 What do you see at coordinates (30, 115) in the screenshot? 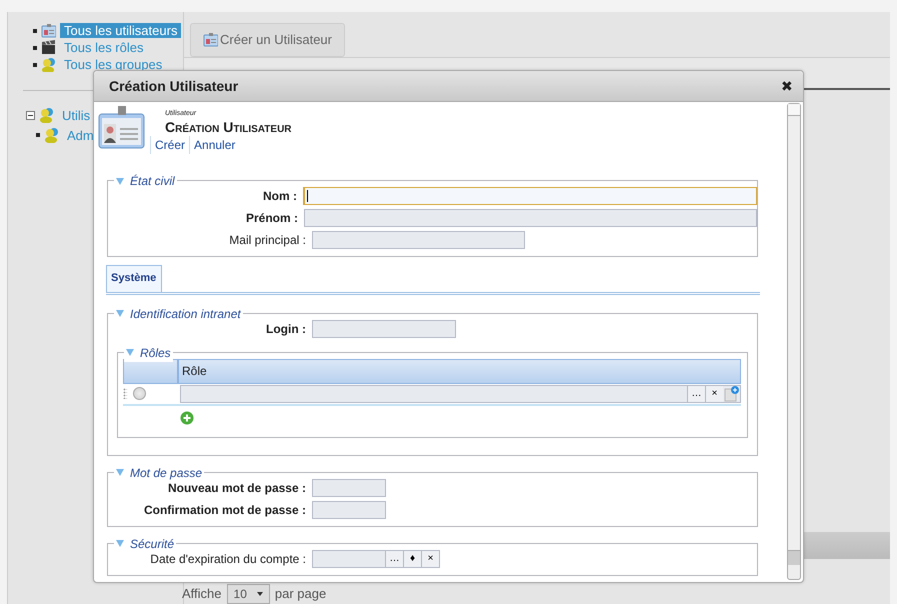
I see `collapse-toggle` at bounding box center [30, 115].